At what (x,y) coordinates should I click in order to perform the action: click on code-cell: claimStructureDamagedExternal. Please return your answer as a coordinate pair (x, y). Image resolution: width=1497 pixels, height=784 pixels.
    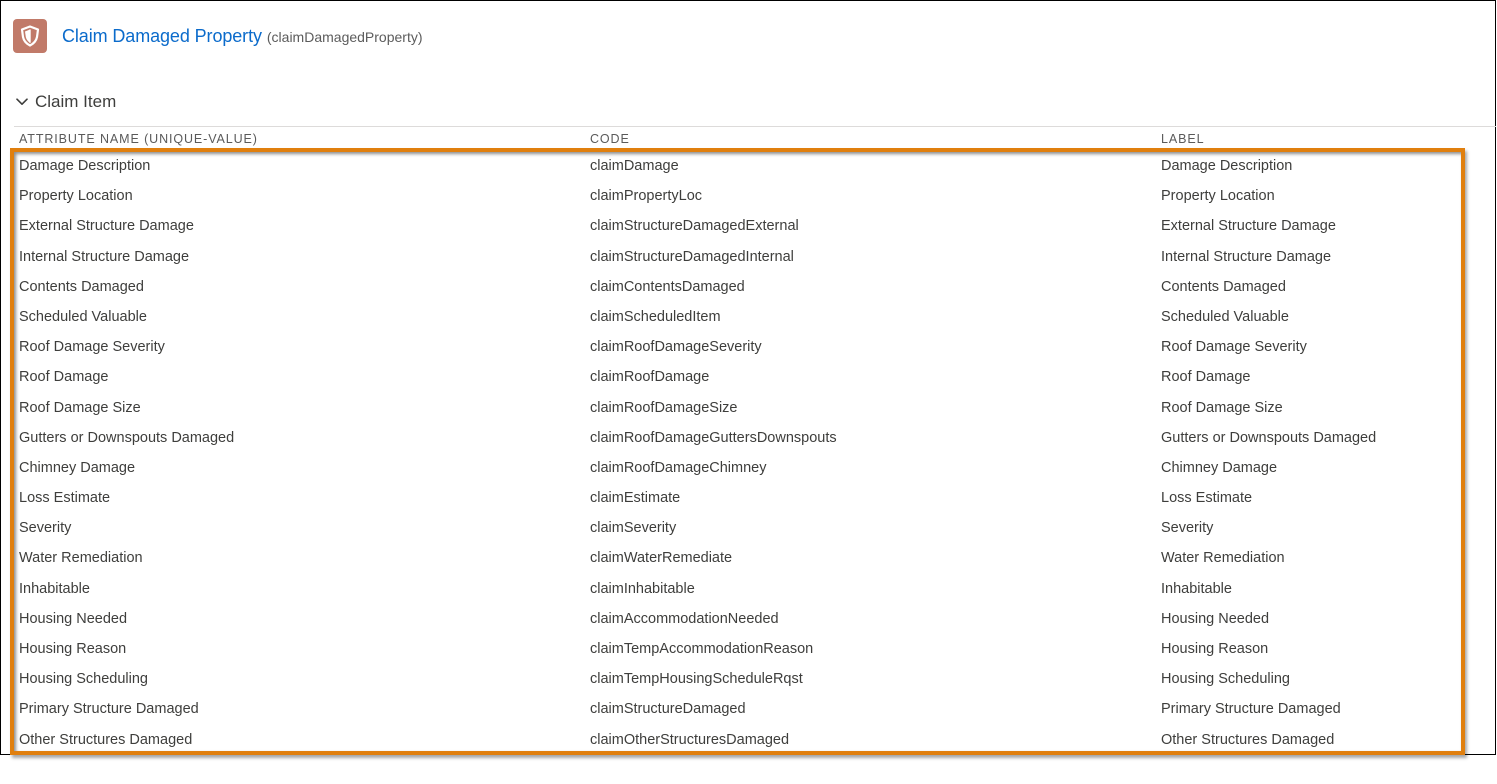
    Looking at the image, I should click on (694, 226).